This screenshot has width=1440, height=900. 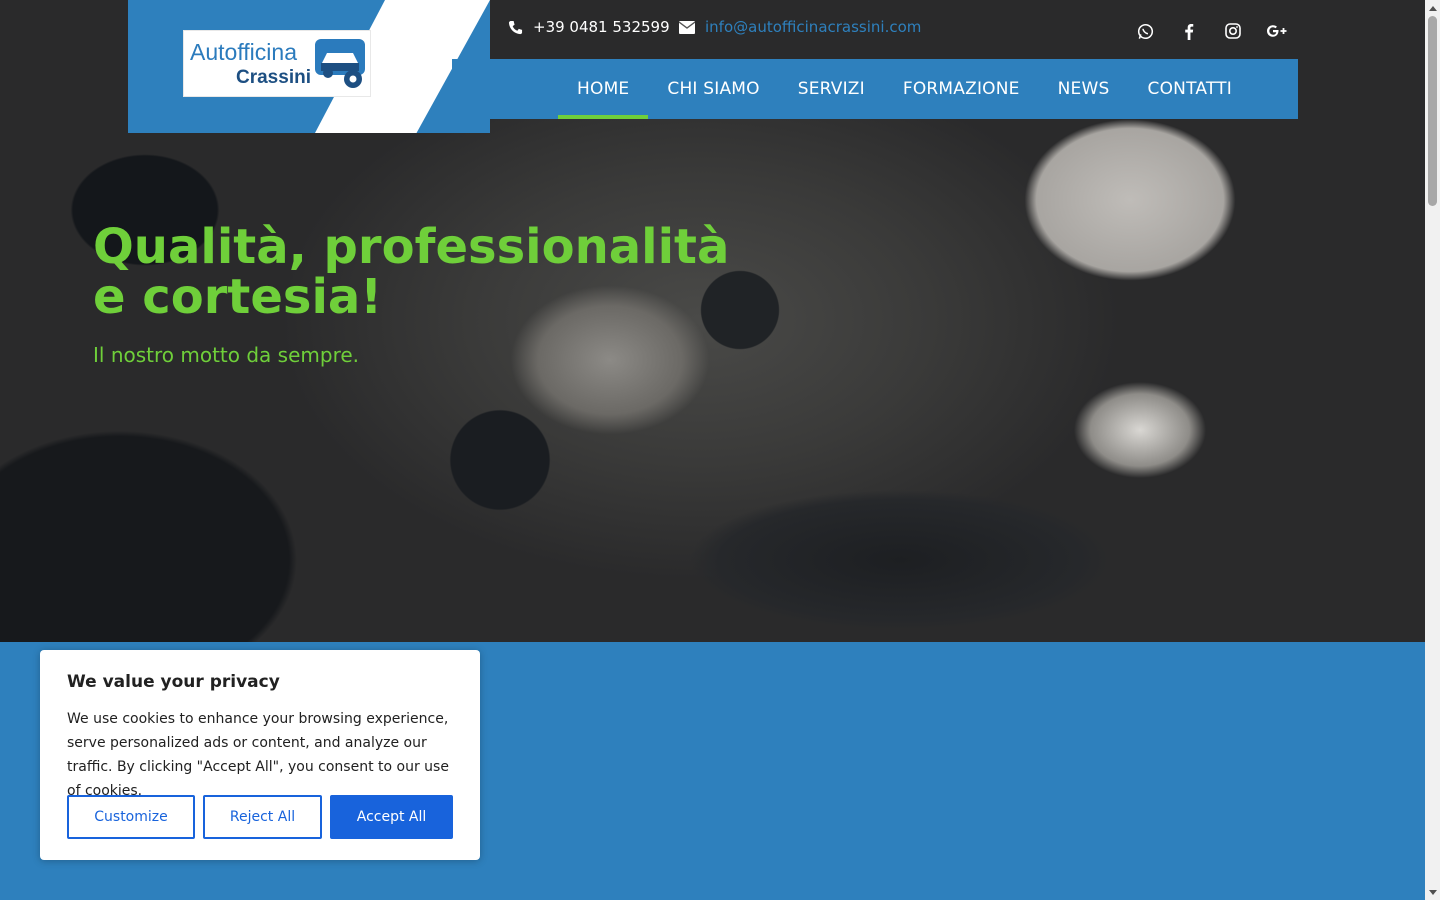 I want to click on hero-subtitle: Il nostro motto da sempre., so click(x=226, y=355).